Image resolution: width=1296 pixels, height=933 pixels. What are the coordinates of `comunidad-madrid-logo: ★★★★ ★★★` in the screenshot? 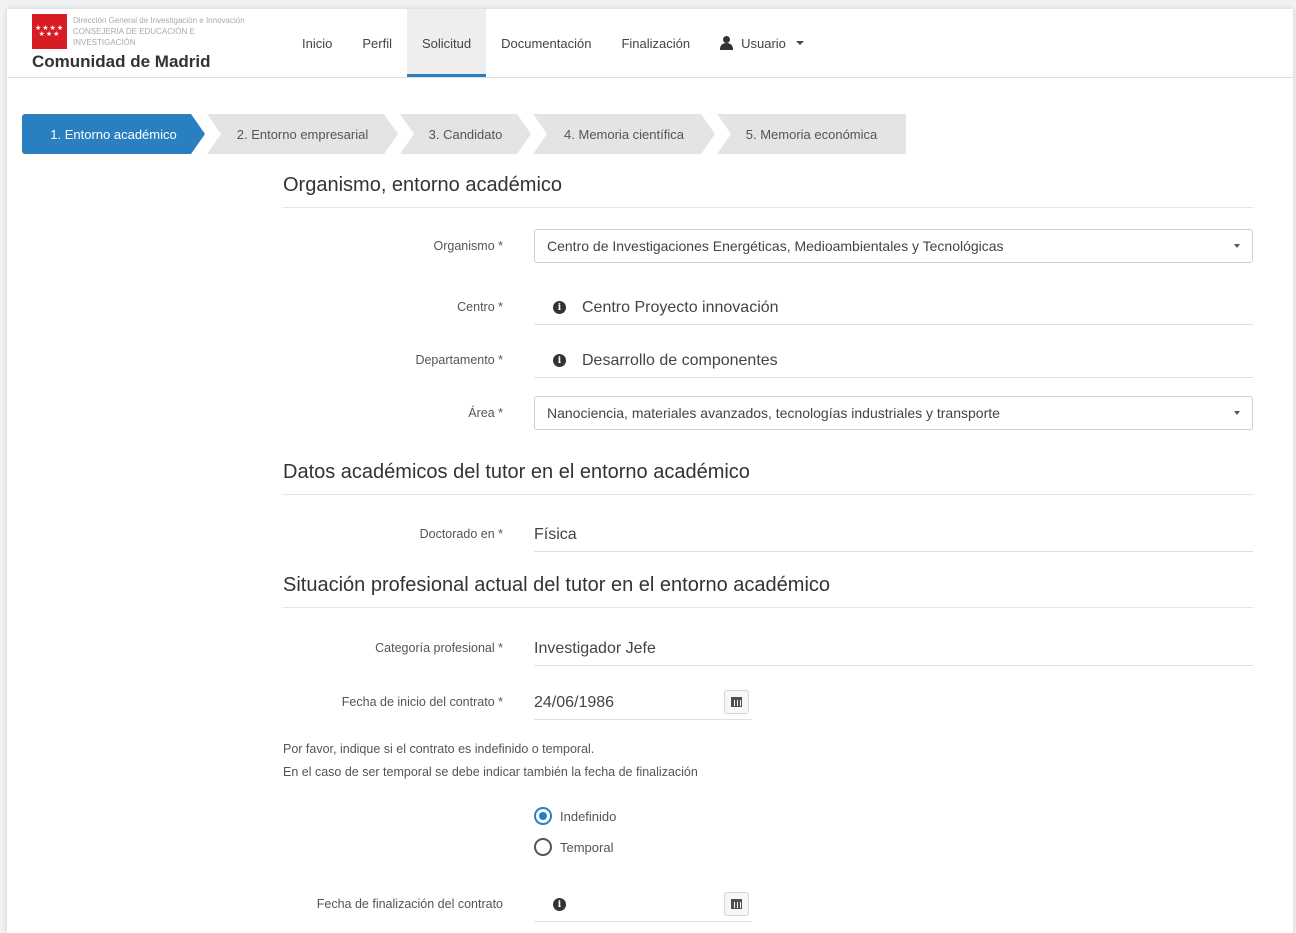 It's located at (49, 31).